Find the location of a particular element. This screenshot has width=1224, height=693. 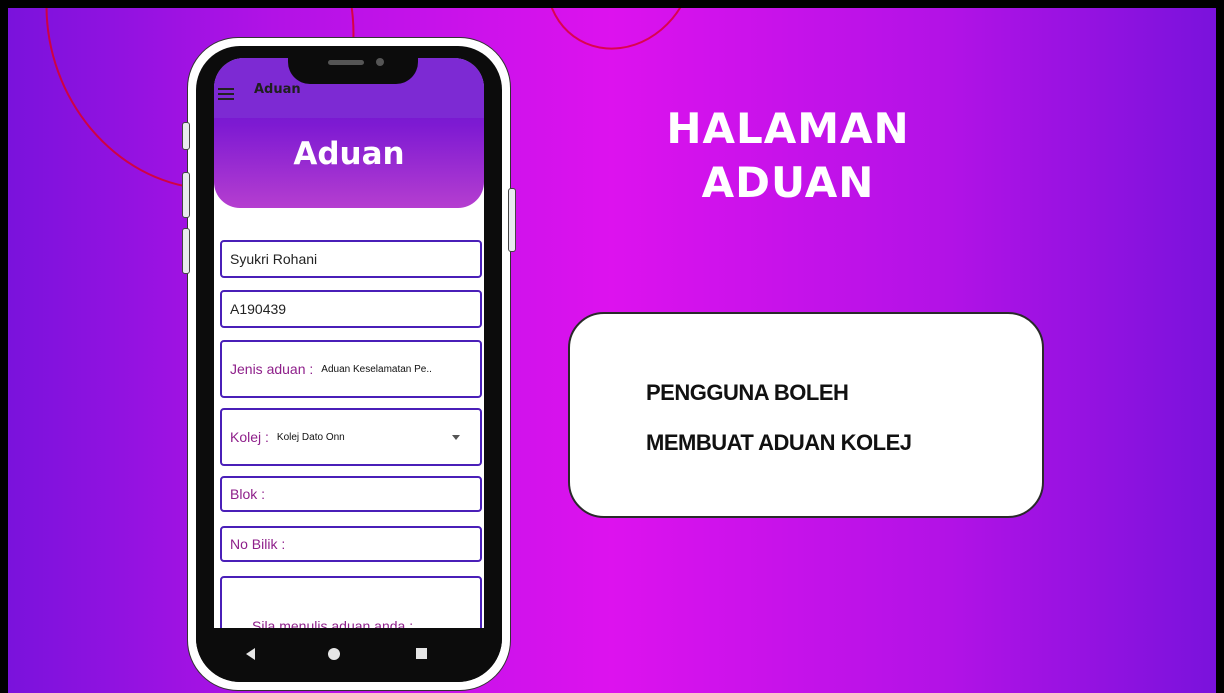

college-select: Kolej : Kolej Dato Onn is located at coordinates (351, 437).